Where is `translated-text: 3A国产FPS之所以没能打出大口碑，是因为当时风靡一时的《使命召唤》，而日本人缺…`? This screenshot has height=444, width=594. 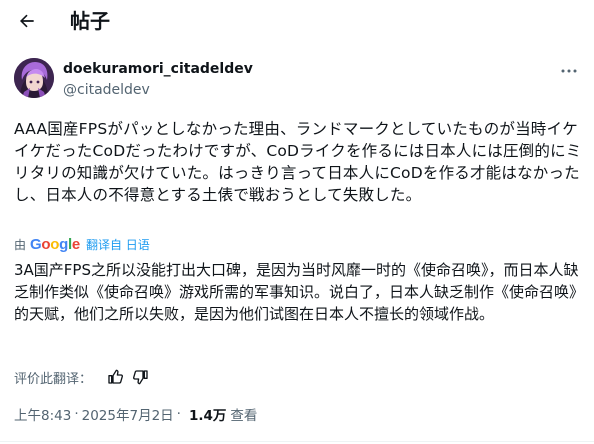 translated-text: 3A国产FPS之所以没能打出大口碑，是因为当时风靡一时的《使命召唤》，而日本人缺… is located at coordinates (299, 292).